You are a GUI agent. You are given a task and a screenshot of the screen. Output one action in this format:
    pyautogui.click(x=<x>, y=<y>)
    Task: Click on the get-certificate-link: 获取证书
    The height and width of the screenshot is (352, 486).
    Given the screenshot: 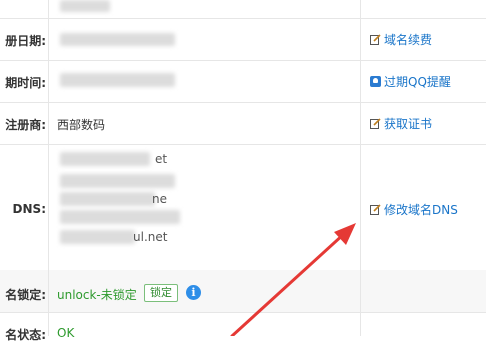 What is the action you would take?
    pyautogui.click(x=401, y=123)
    